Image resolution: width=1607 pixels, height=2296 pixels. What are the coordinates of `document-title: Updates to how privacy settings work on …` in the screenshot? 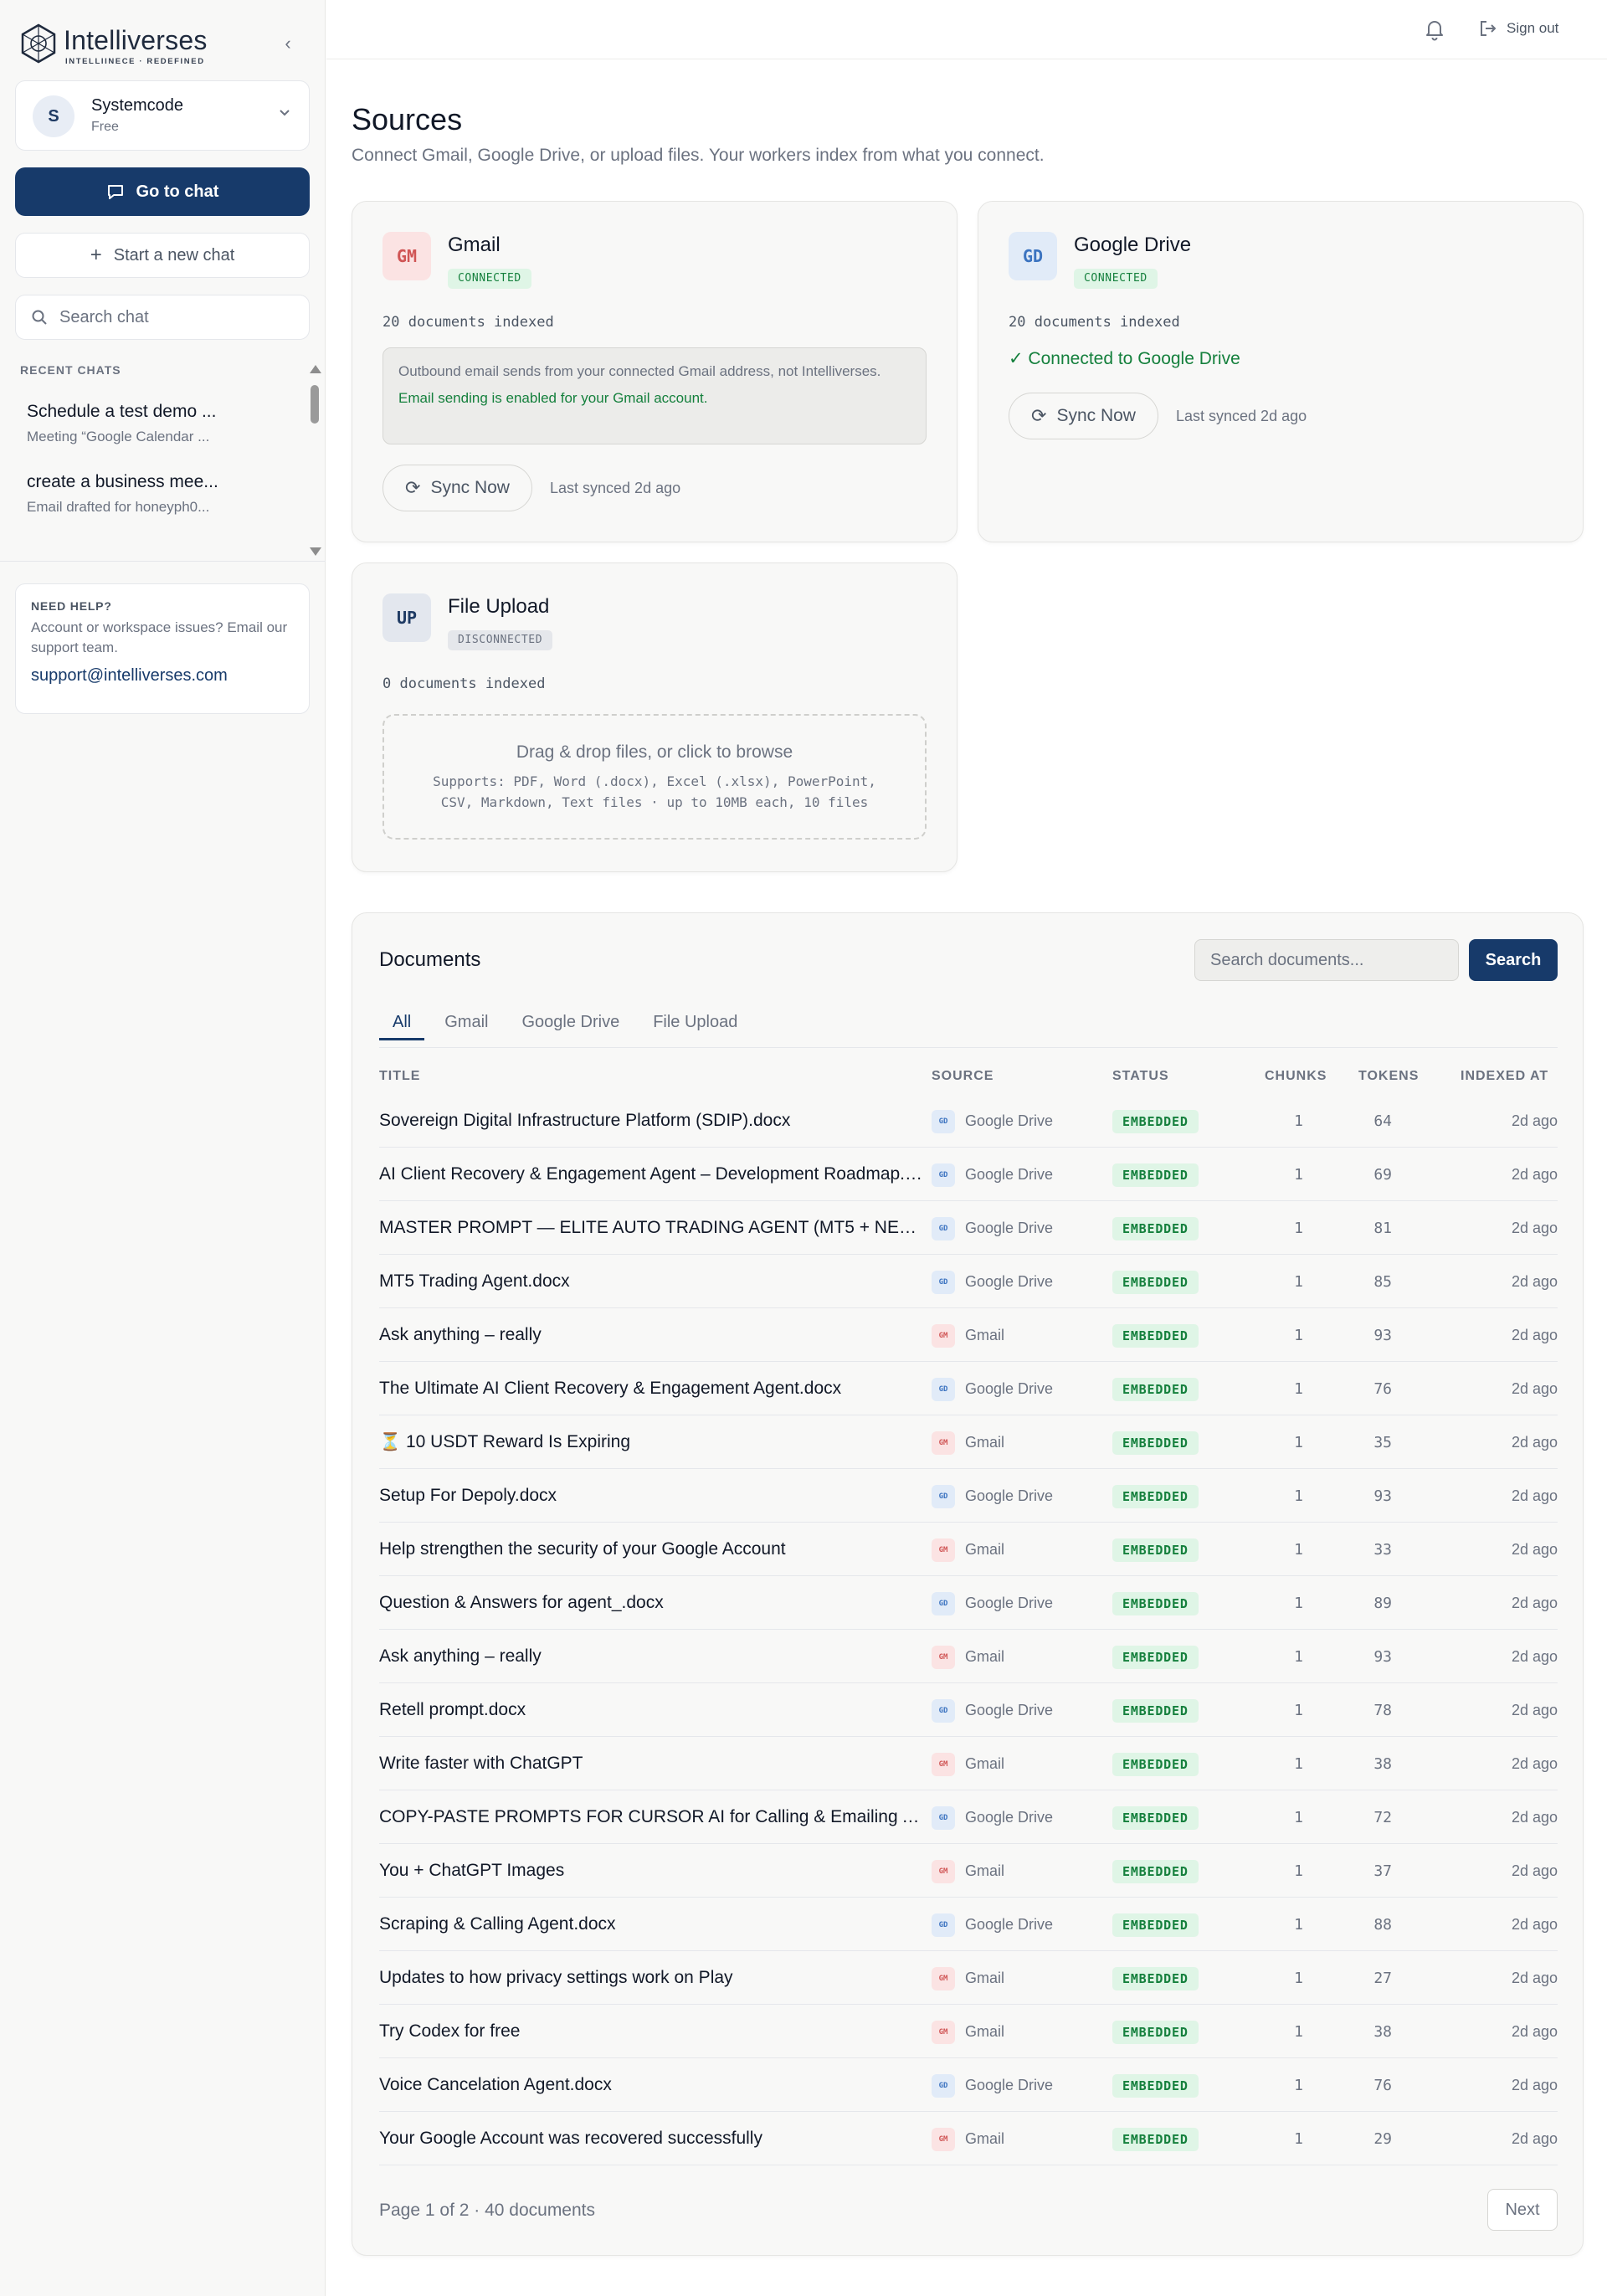 It's located at (651, 1978).